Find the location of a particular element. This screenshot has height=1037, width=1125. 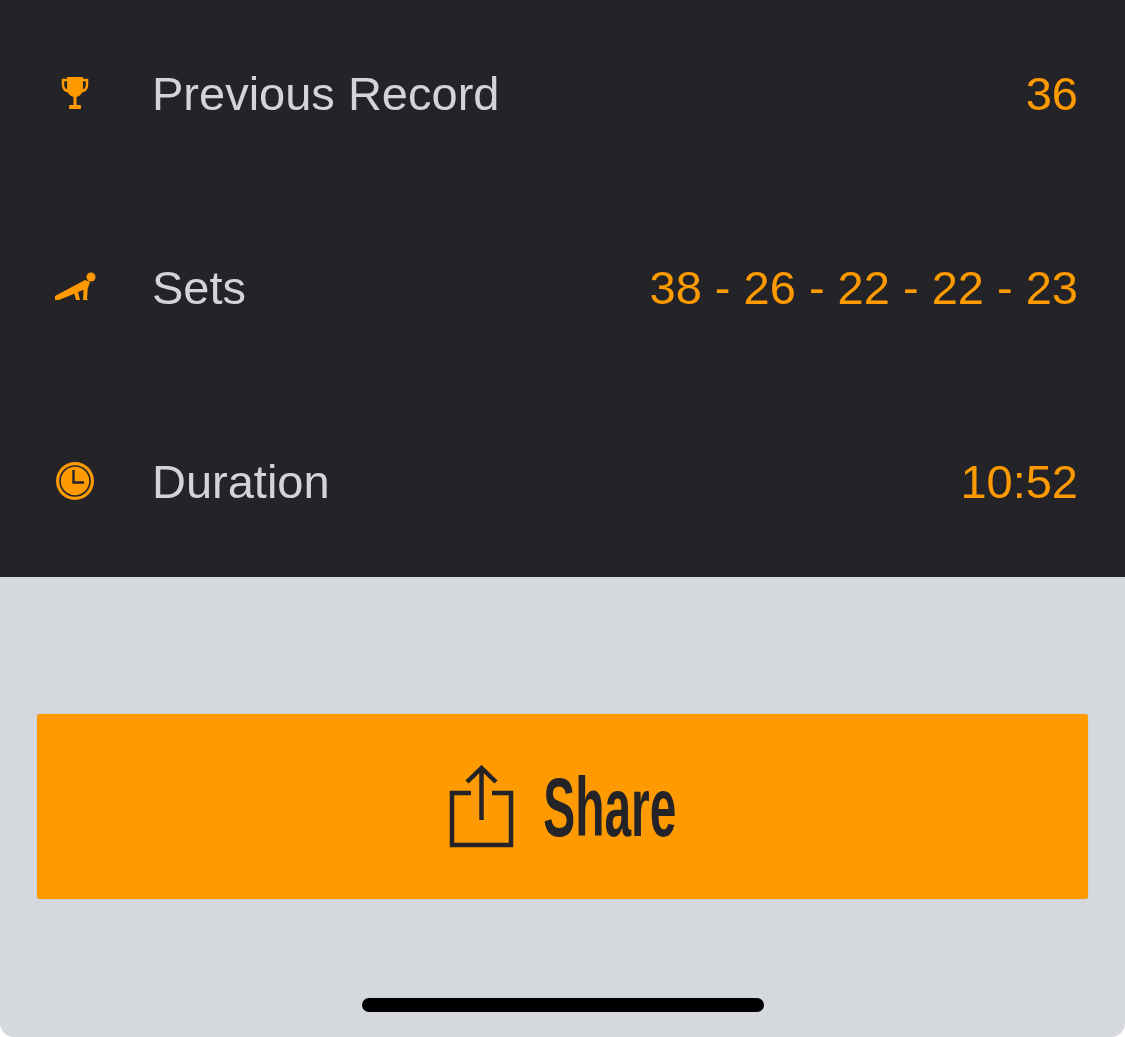

stat-value: 38 - 26 - 22 - 22 - 23 is located at coordinates (863, 287).